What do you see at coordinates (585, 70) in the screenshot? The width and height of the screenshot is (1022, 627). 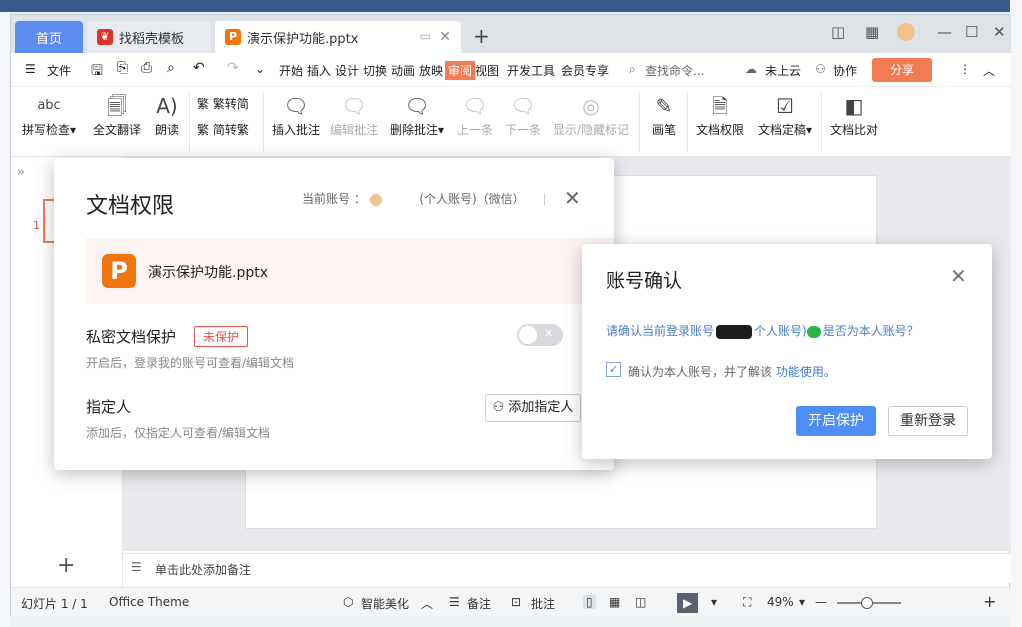 I see `menu-member: 会员专享` at bounding box center [585, 70].